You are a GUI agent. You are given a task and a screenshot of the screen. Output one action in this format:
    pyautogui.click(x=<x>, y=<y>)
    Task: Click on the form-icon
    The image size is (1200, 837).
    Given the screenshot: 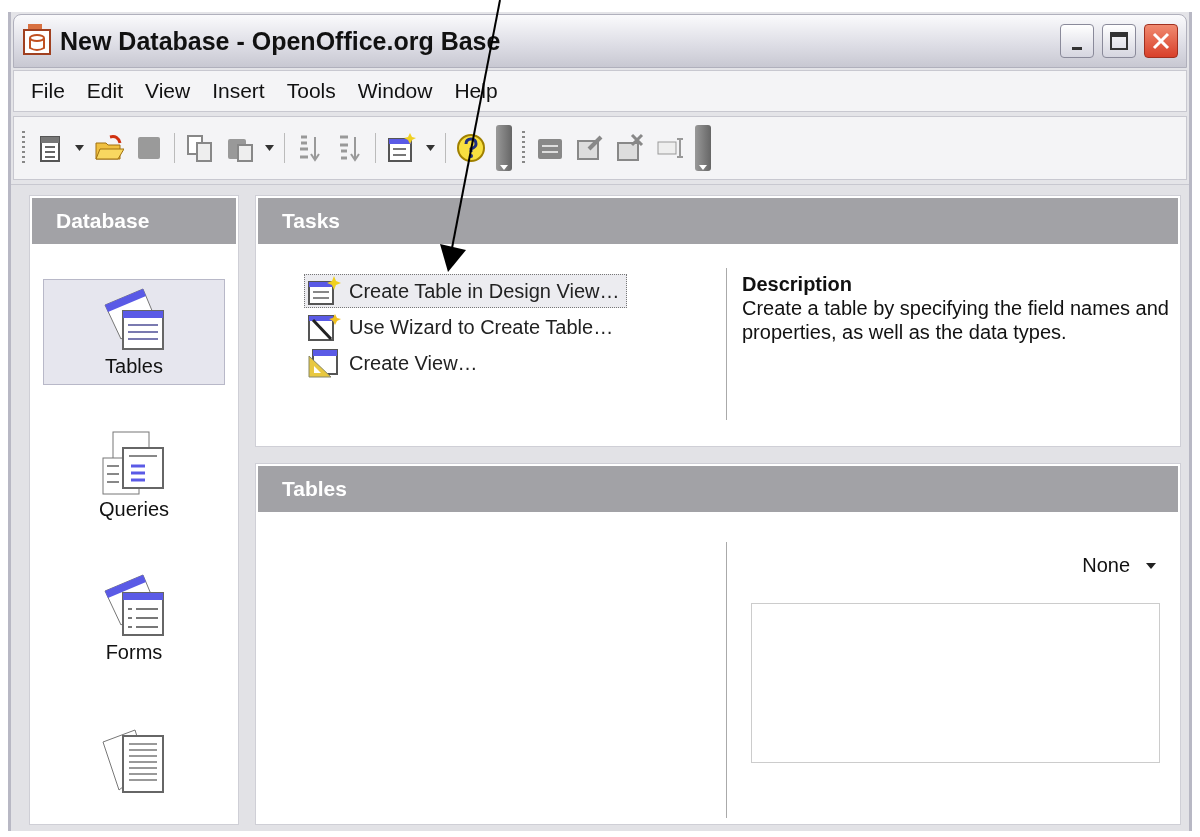 What is the action you would take?
    pyautogui.click(x=134, y=605)
    